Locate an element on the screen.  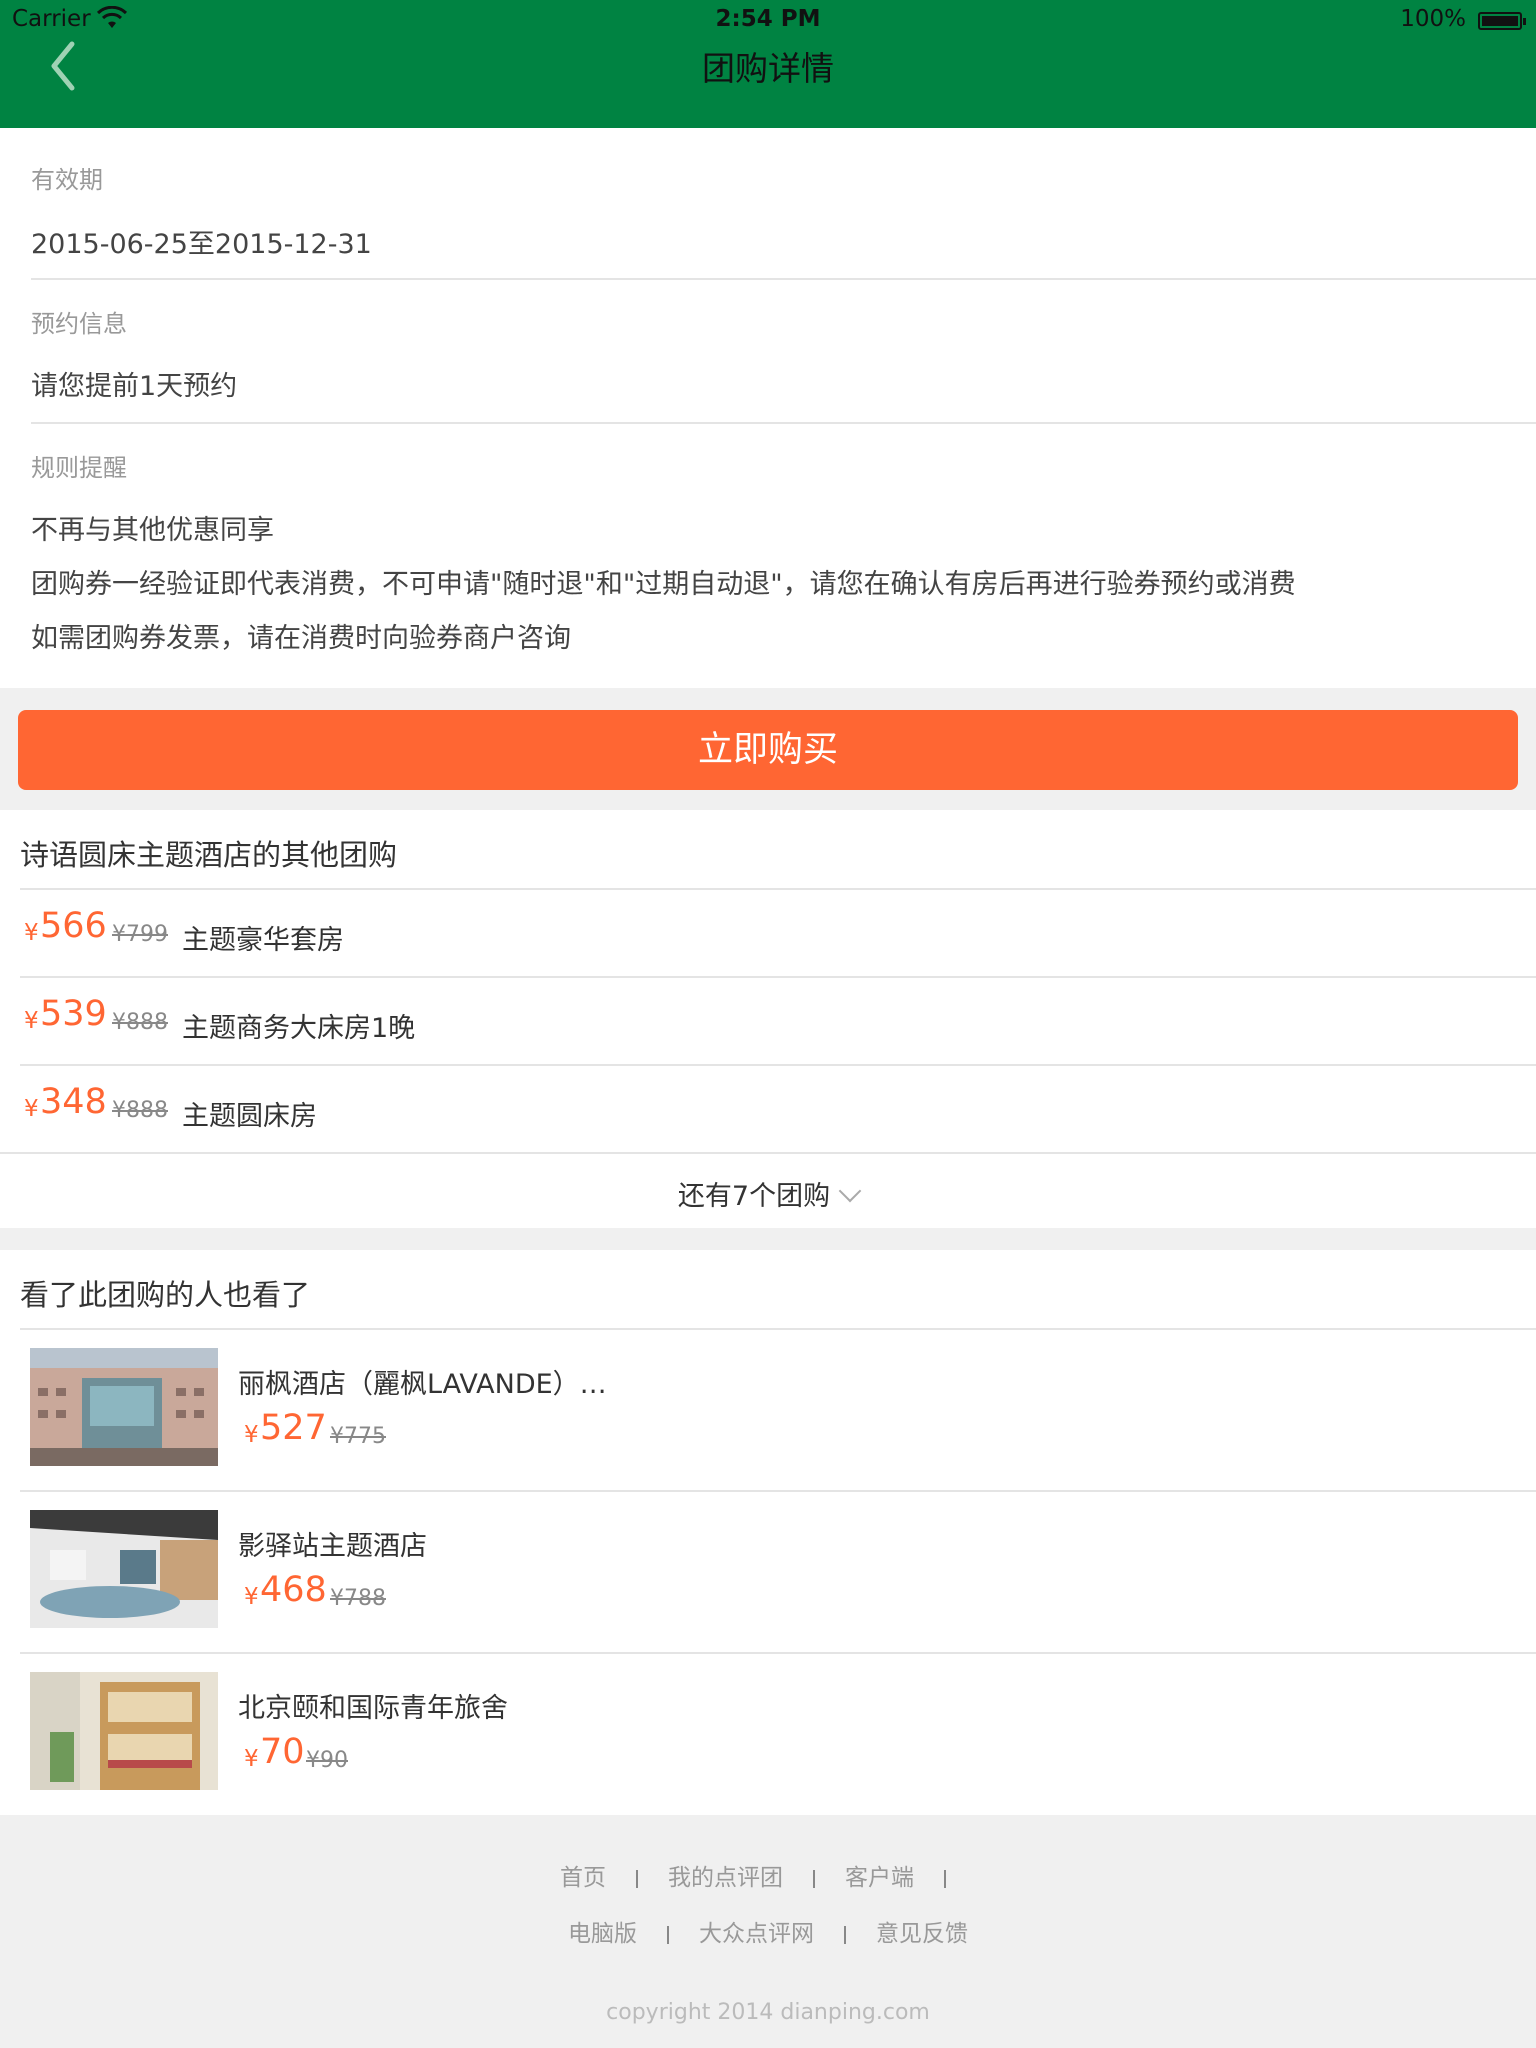
battery-percent: 100% is located at coordinates (1433, 19).